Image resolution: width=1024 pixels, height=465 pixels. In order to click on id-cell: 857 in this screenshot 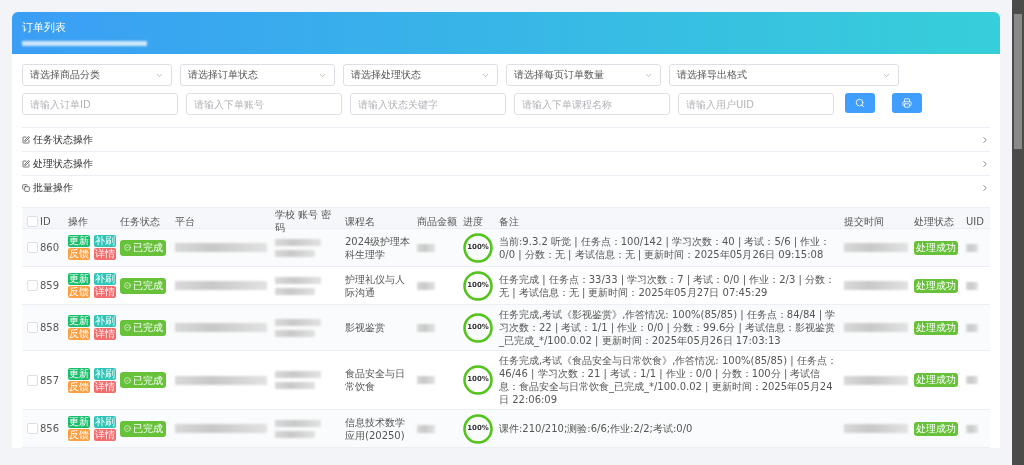, I will do `click(50, 380)`.